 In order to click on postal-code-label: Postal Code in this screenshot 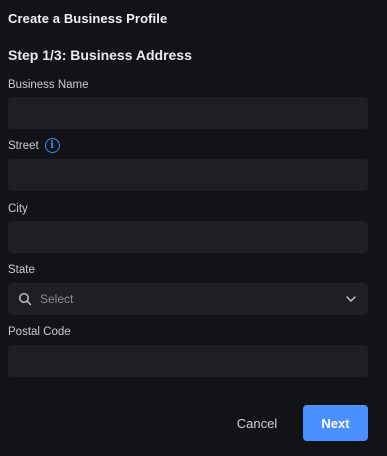, I will do `click(39, 332)`.